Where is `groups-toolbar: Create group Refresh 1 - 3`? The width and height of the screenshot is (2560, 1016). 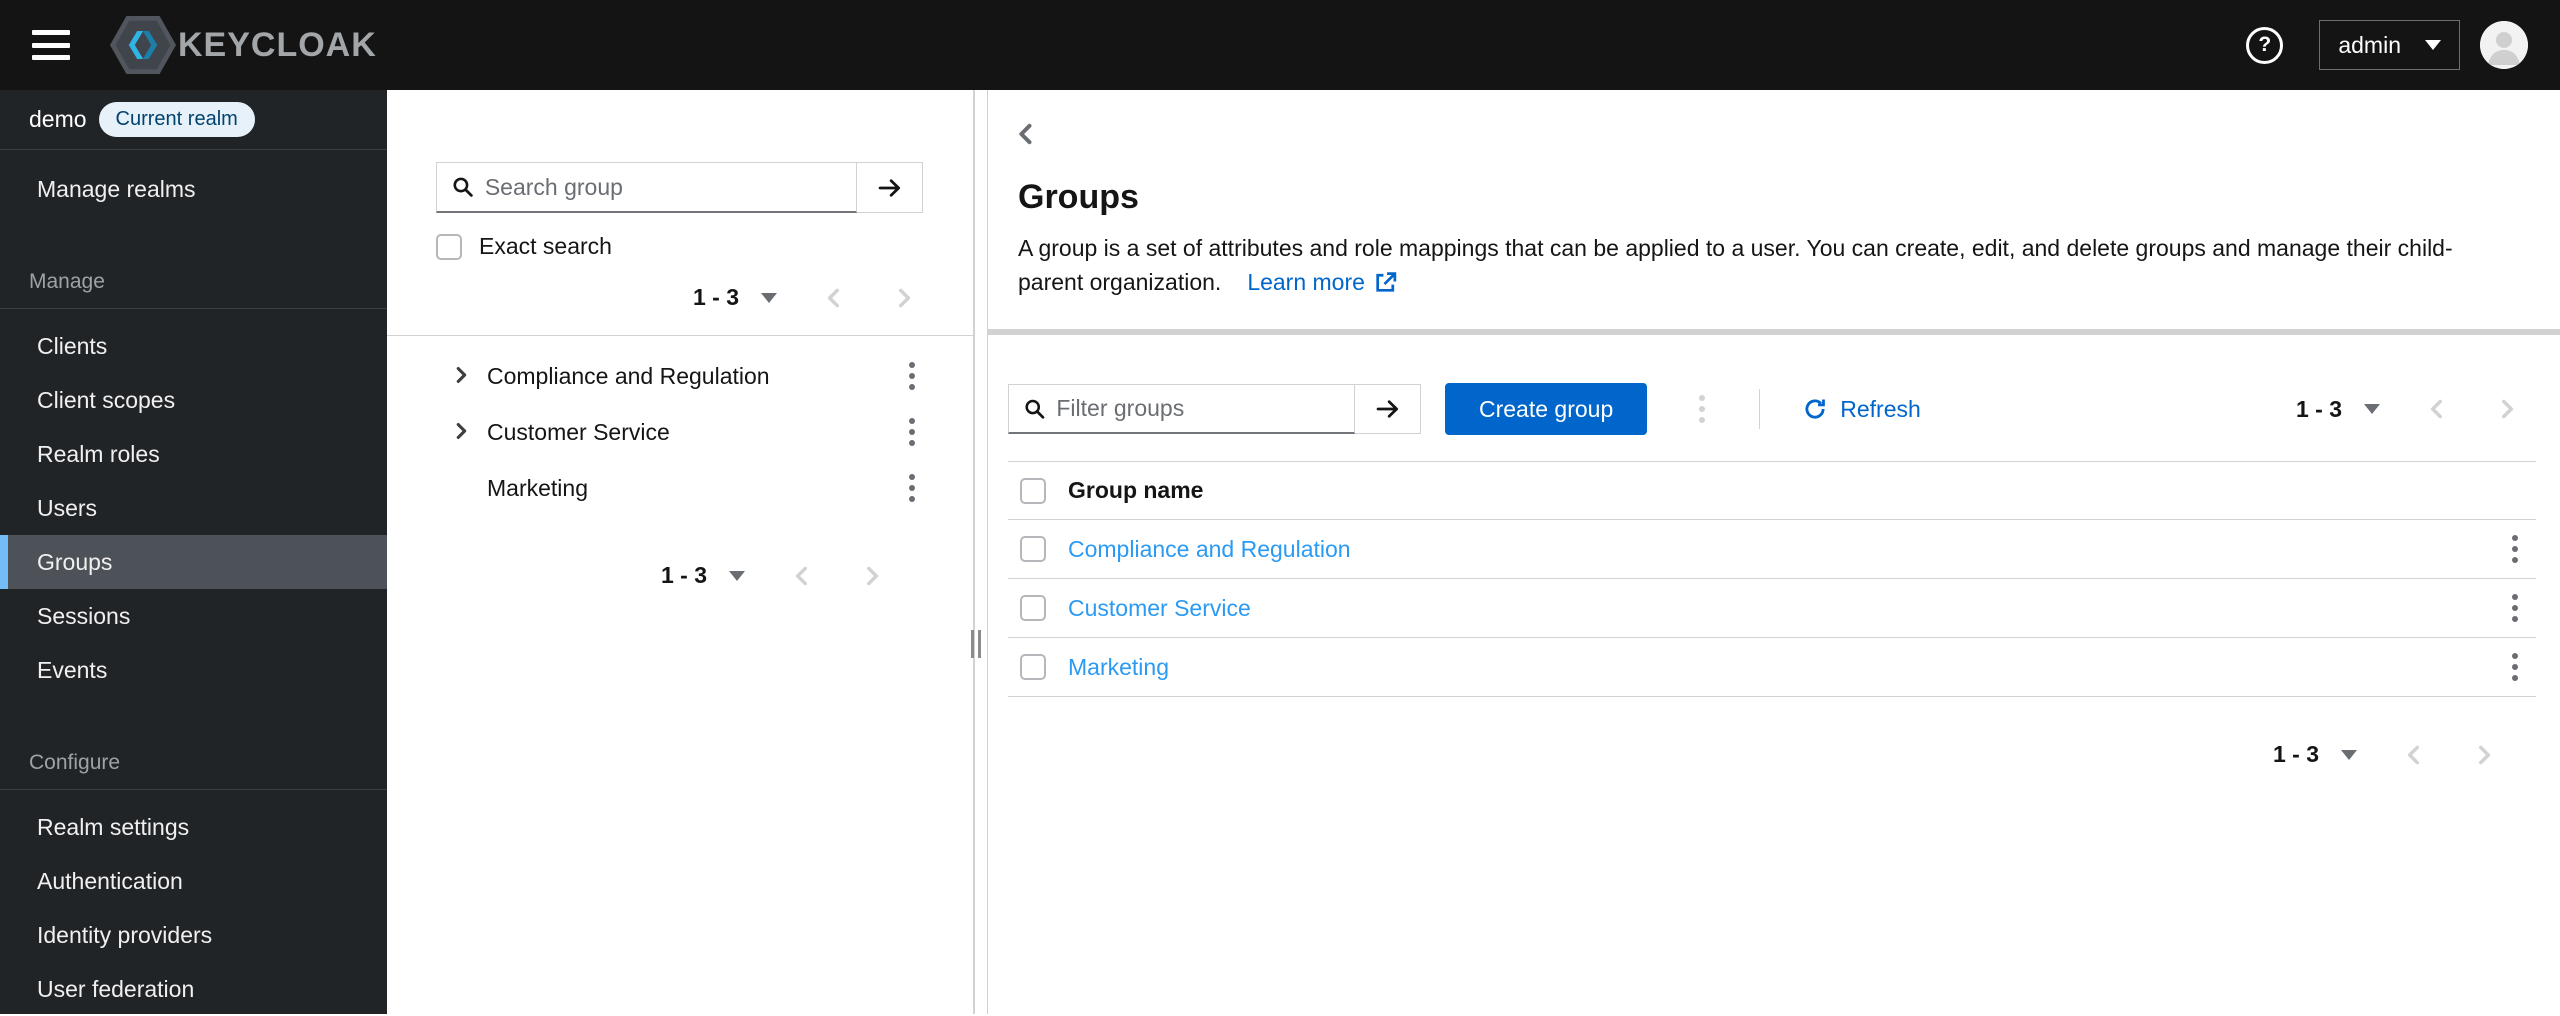 groups-toolbar: Create group Refresh 1 - 3 is located at coordinates (1774, 385).